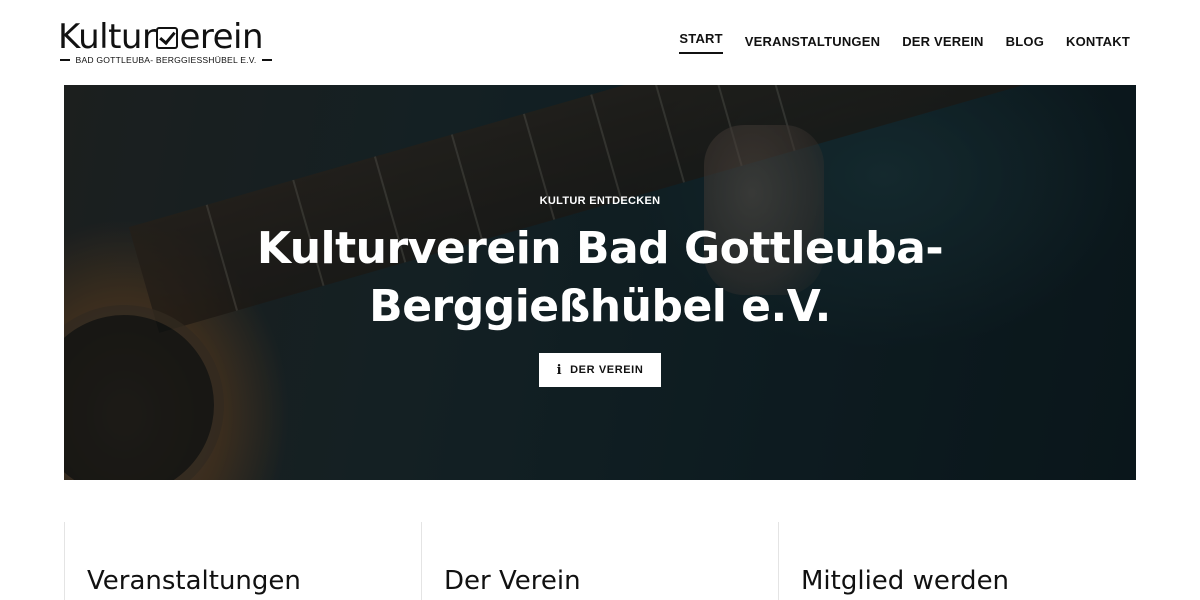 This screenshot has width=1200, height=600. Describe the element at coordinates (559, 370) in the screenshot. I see `info-icon: i` at that location.